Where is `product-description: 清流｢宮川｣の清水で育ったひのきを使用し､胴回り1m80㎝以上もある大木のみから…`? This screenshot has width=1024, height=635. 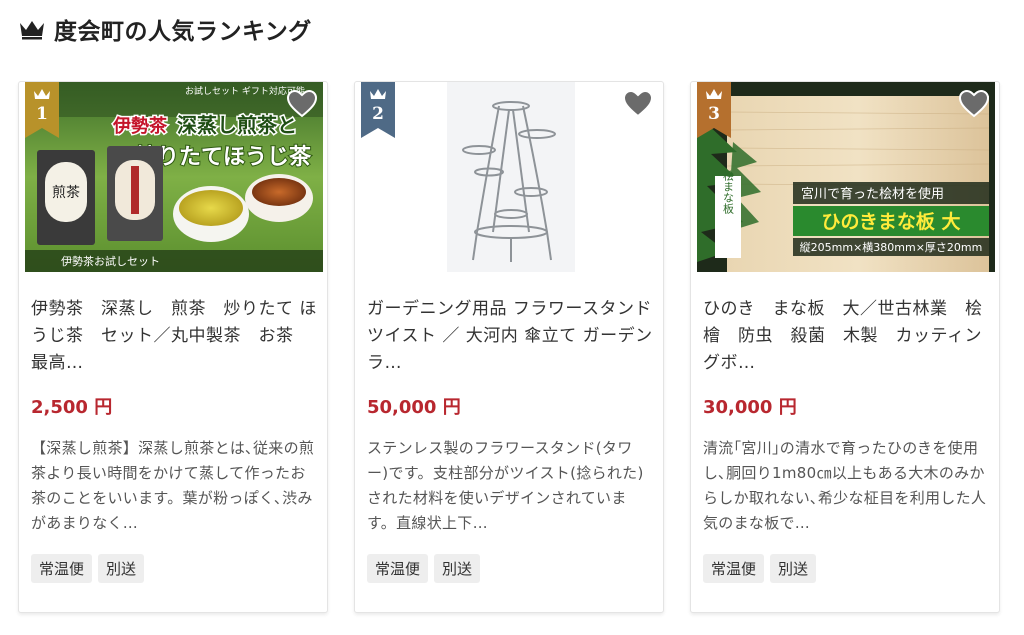 product-description: 清流｢宮川｣の清水で育ったひのきを使用し､胴回り1m80㎝以上もある大木のみから… is located at coordinates (845, 485).